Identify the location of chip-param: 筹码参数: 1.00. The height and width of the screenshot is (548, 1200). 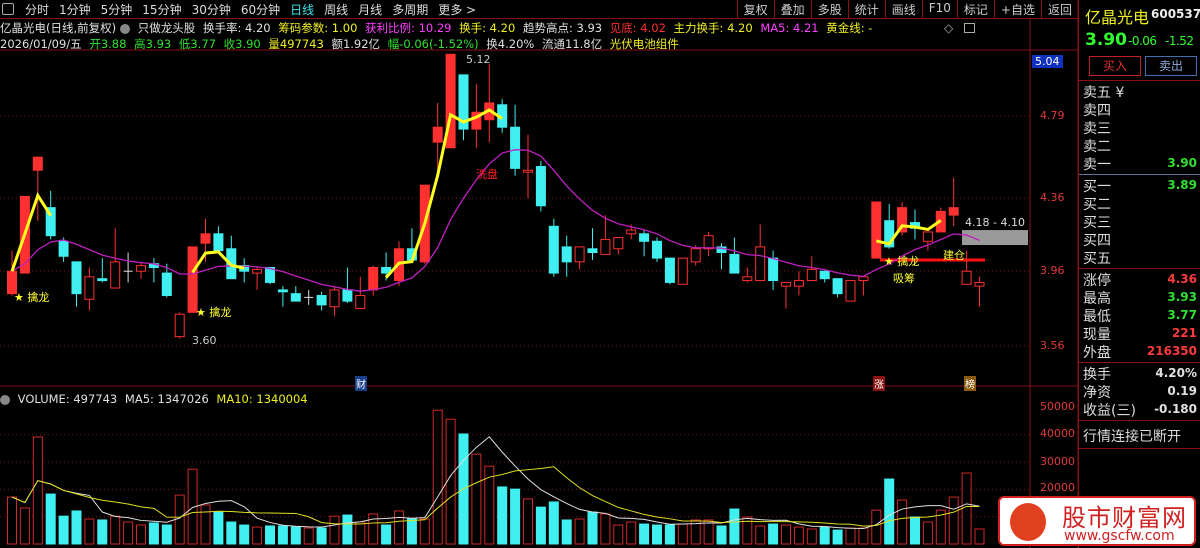
(318, 28).